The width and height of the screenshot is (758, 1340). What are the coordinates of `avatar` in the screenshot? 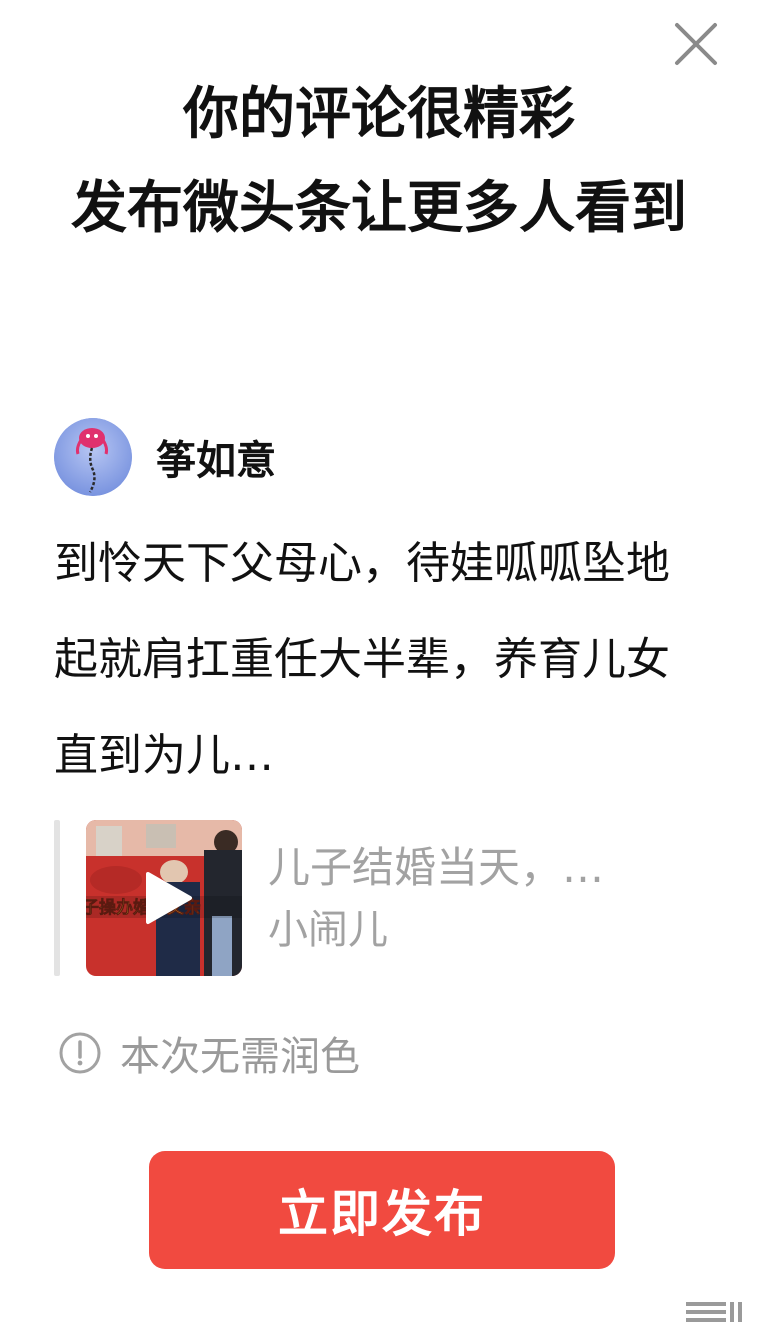 It's located at (93, 457).